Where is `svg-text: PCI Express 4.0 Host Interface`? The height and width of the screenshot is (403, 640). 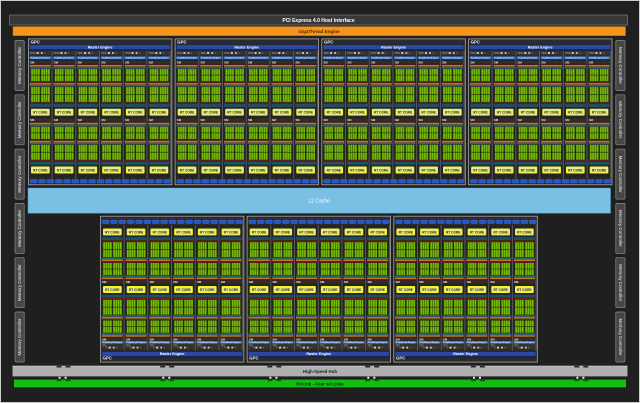 svg-text: PCI Express 4.0 Host Interface is located at coordinates (318, 21).